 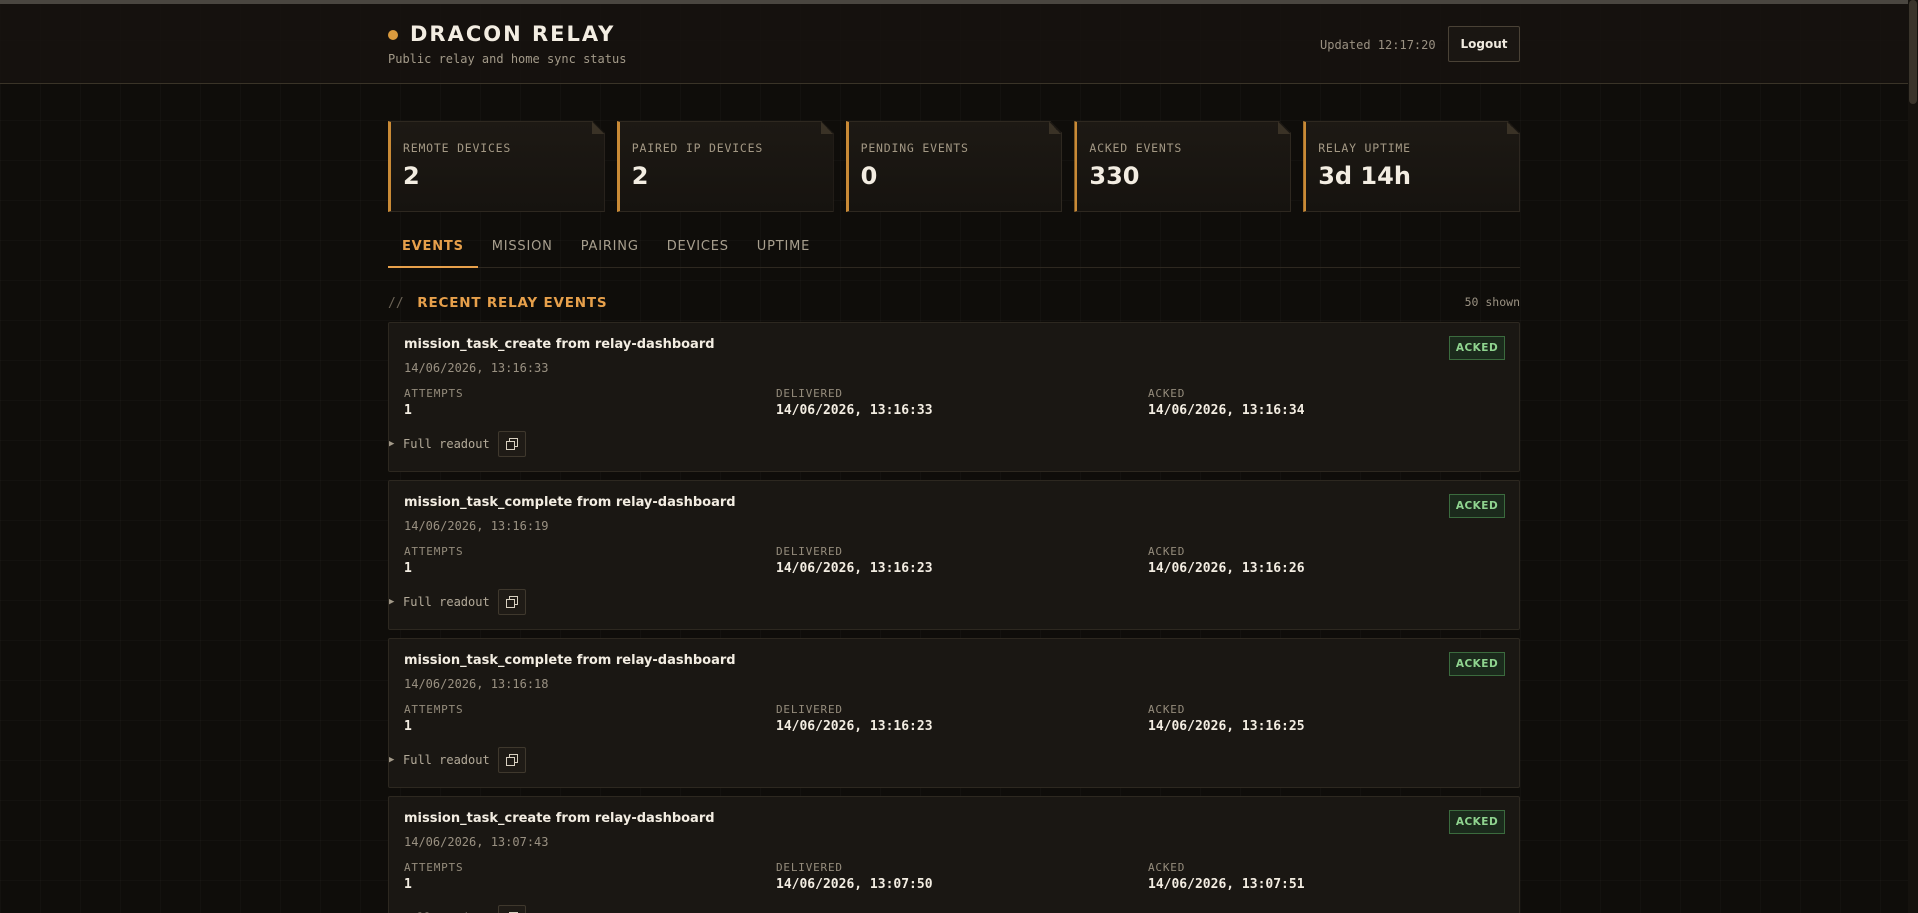 I want to click on event-timestamp: 14/06/2026, 13:16:18, so click(x=476, y=684).